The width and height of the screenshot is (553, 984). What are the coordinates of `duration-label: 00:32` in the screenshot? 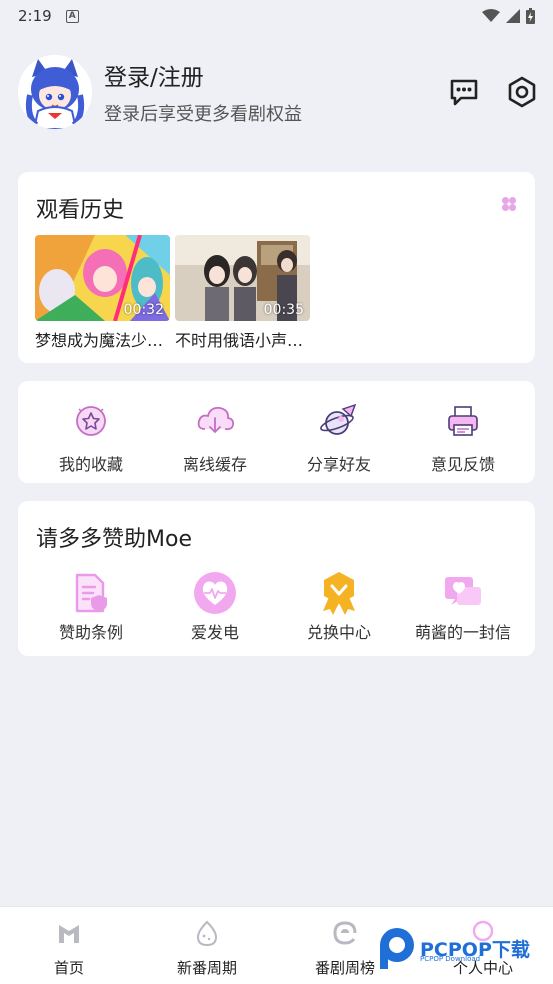 It's located at (143, 310).